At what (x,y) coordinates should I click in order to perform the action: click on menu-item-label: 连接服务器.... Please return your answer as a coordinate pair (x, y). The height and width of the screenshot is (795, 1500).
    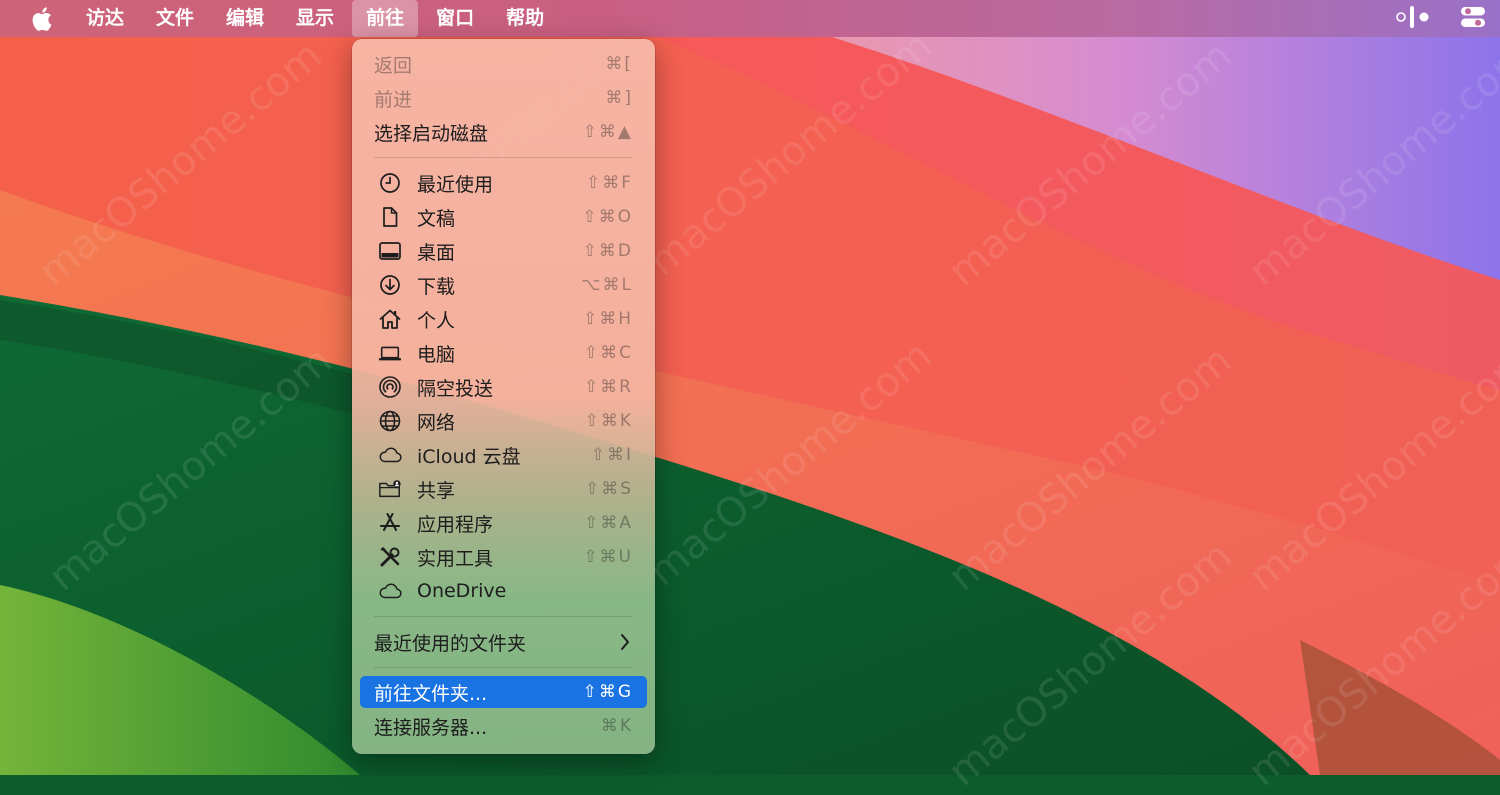
    Looking at the image, I should click on (431, 727).